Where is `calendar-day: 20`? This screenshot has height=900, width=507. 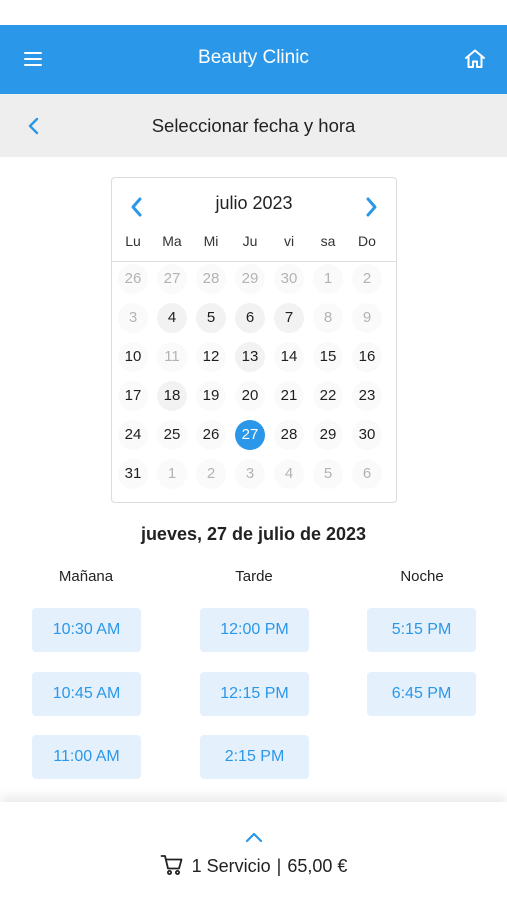
calendar-day: 20 is located at coordinates (250, 396).